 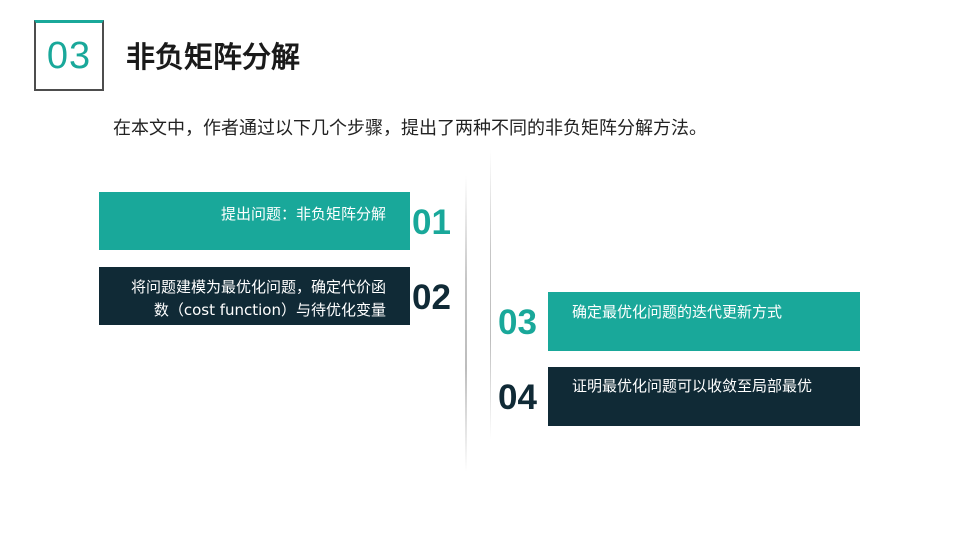 I want to click on step-text-2: 将问题建模为最优化问题，确定代价函数（cost function）与待优化变量, so click(x=258, y=298).